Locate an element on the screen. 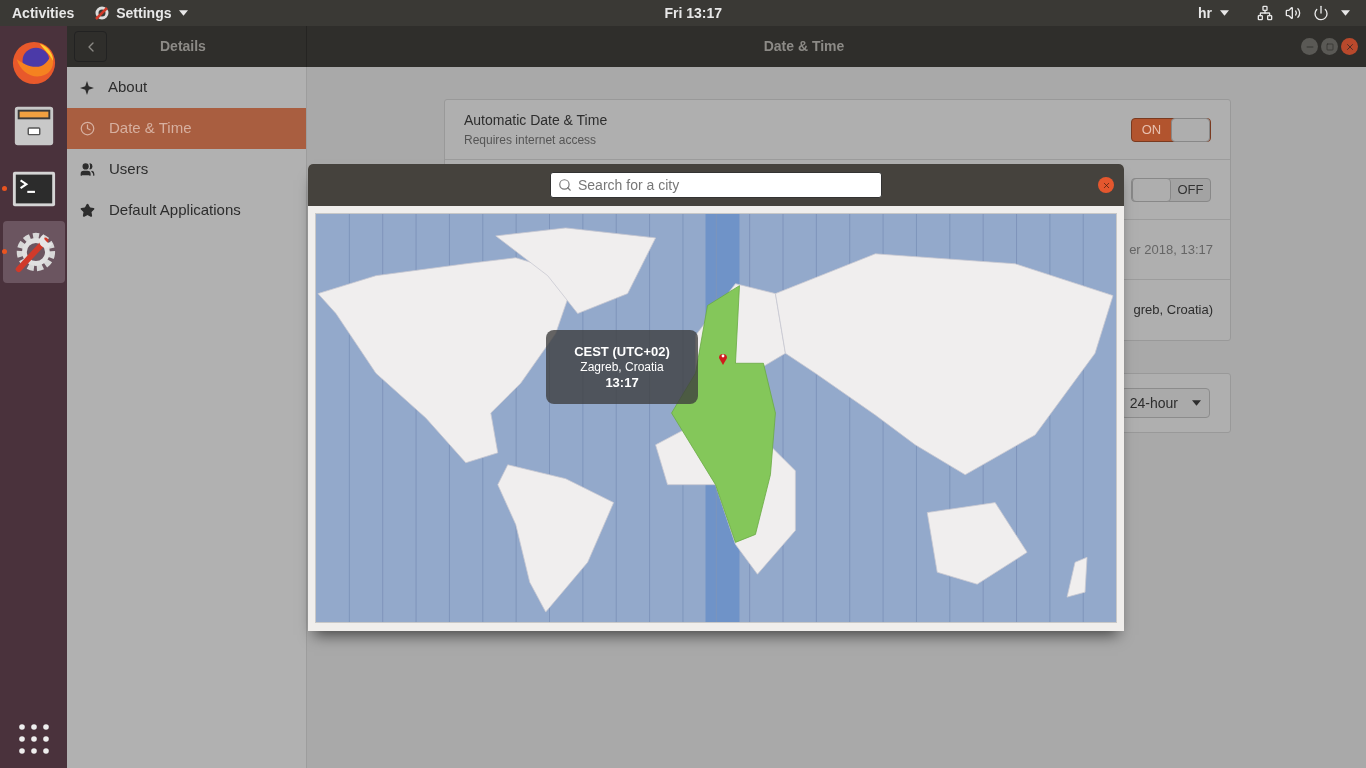  power-icon is located at coordinates (1321, 13).